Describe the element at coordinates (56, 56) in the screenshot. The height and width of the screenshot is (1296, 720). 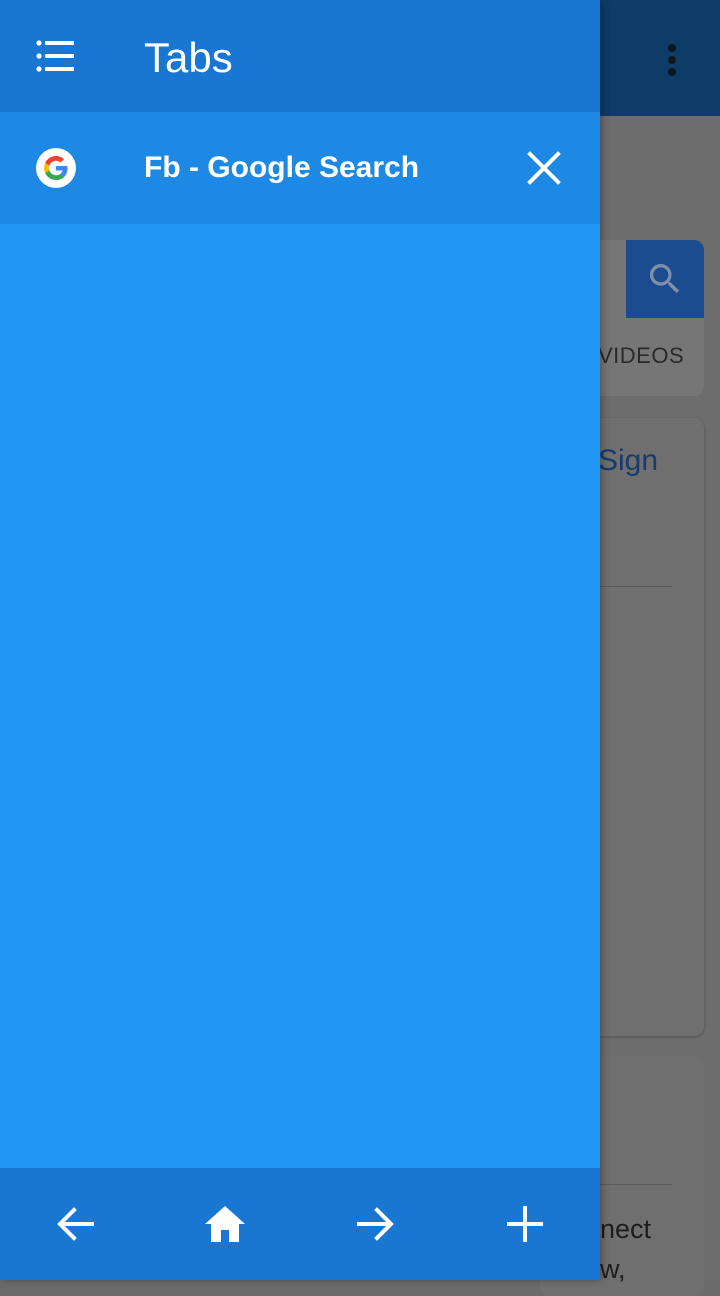
I see `list-icon` at that location.